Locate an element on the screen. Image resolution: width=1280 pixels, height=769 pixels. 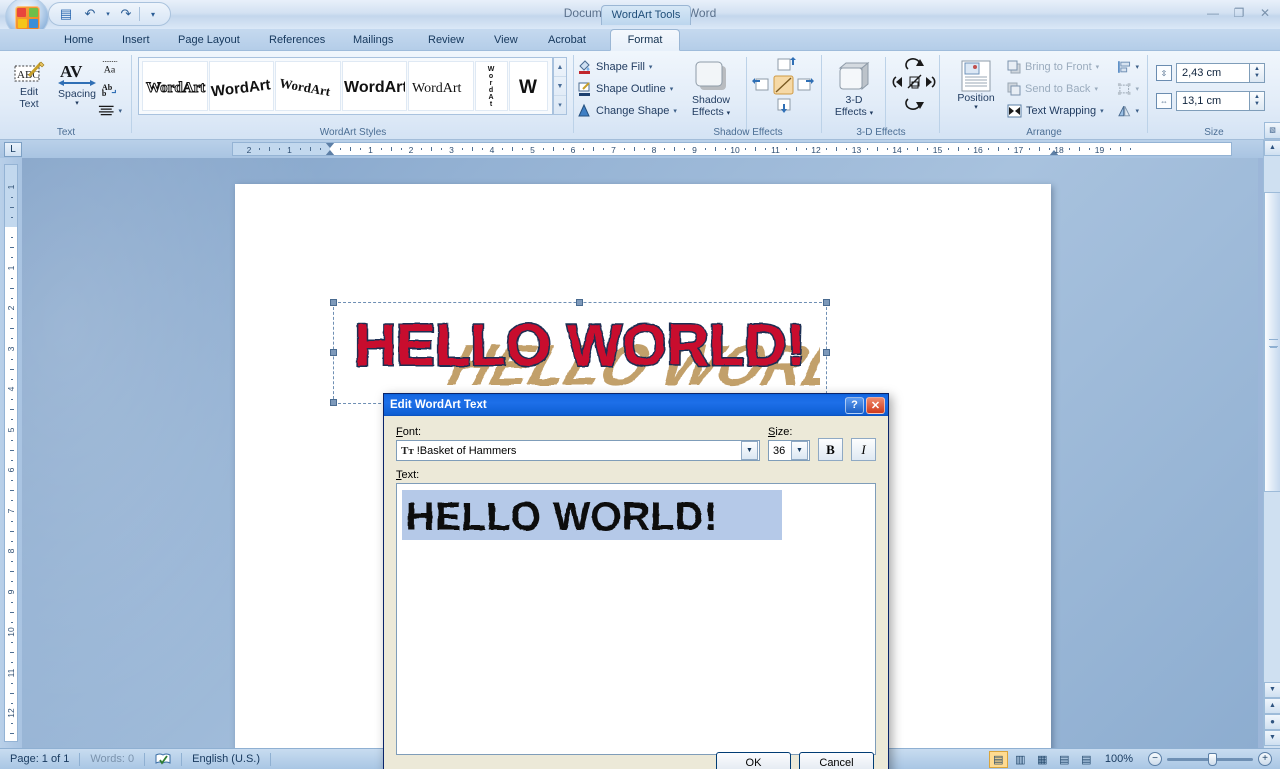
shape-height-spinner: ▲ ▼ is located at coordinates (1257, 73).